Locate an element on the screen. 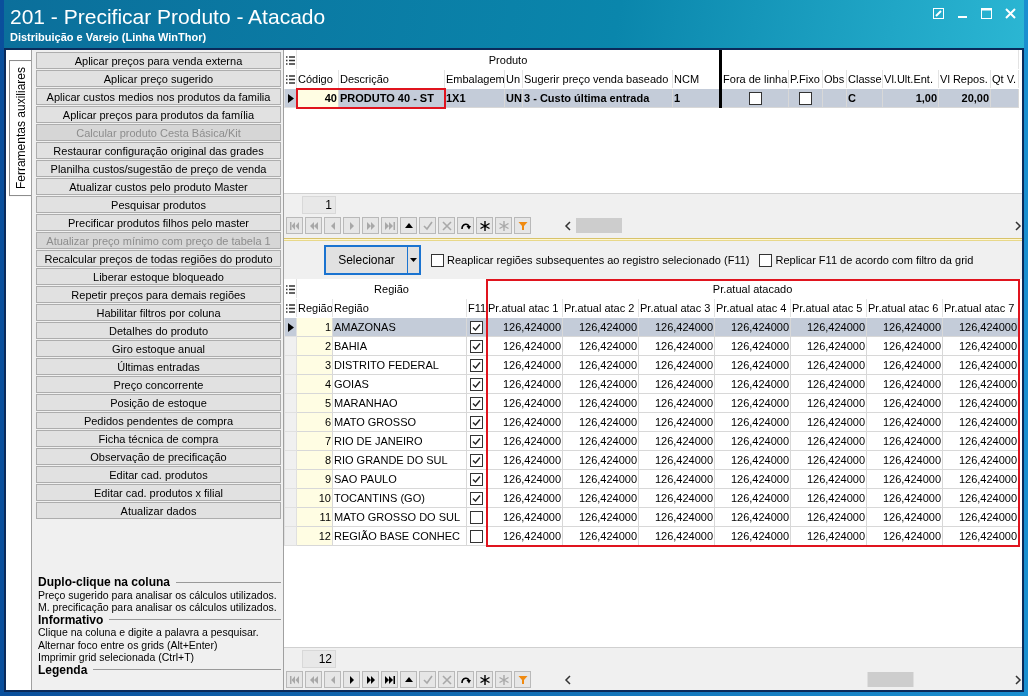 The width and height of the screenshot is (1028, 696). column-header: Pr.atual atac 3 is located at coordinates (676, 308).